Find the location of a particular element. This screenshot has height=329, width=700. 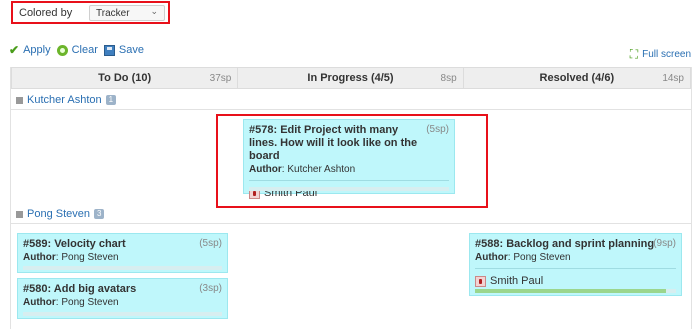

apply-label: Apply is located at coordinates (37, 50).